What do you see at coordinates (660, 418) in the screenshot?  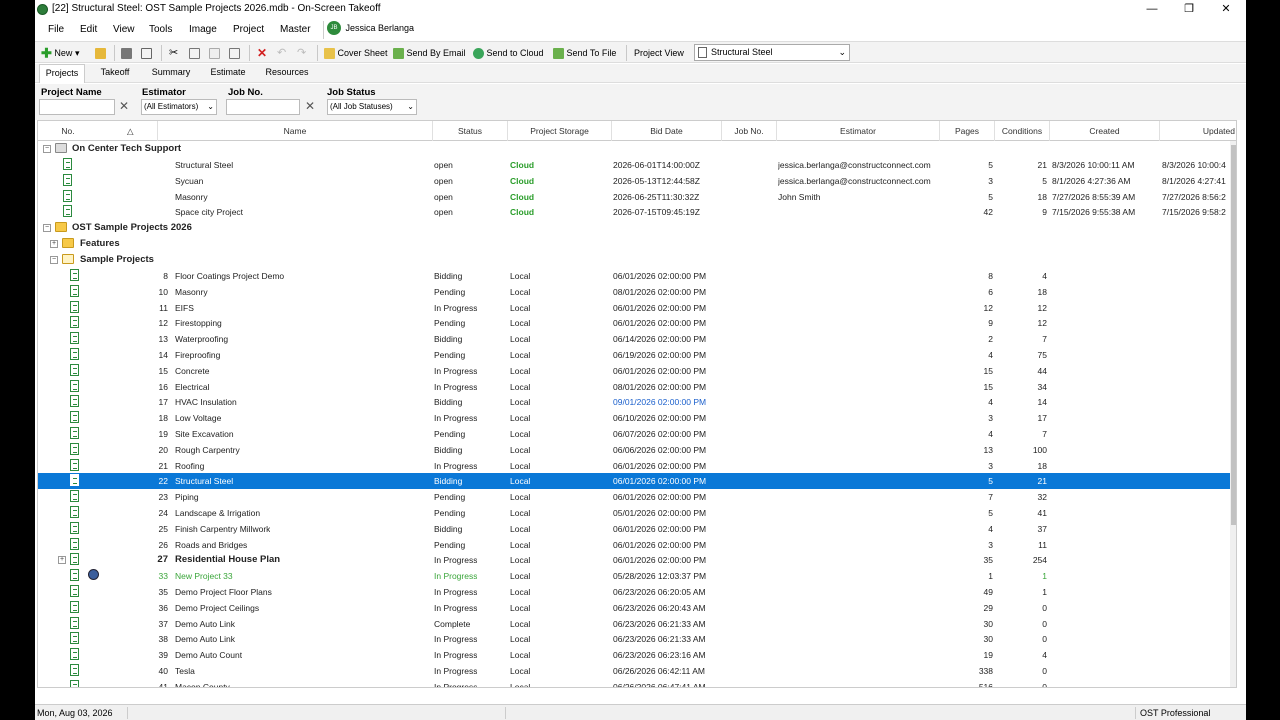 I see `row-bid-date: 06/10/2026 02:00:00 PM` at bounding box center [660, 418].